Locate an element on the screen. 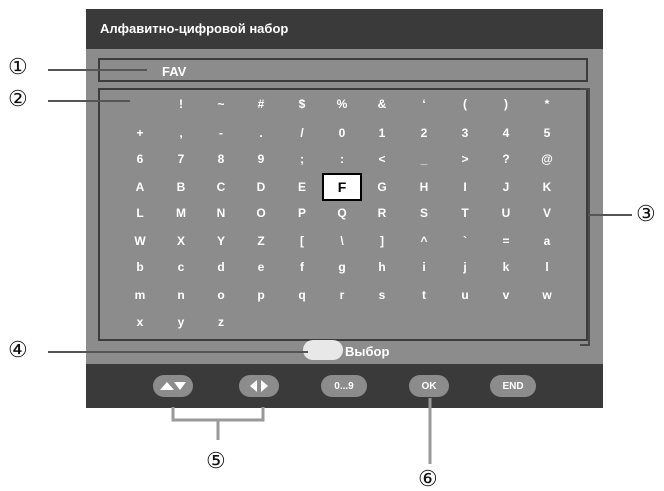 The width and height of the screenshot is (664, 491). callout-5: ⑤ is located at coordinates (216, 460).